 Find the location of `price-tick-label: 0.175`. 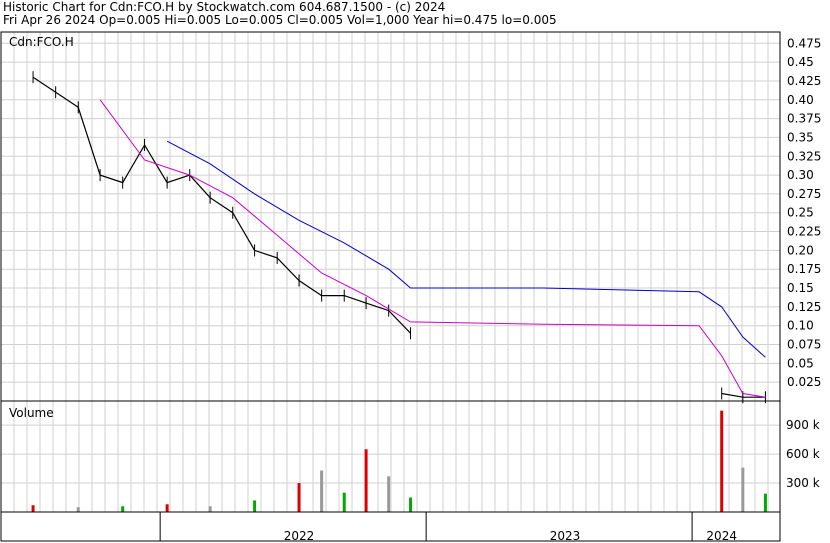

price-tick-label: 0.175 is located at coordinates (804, 269).